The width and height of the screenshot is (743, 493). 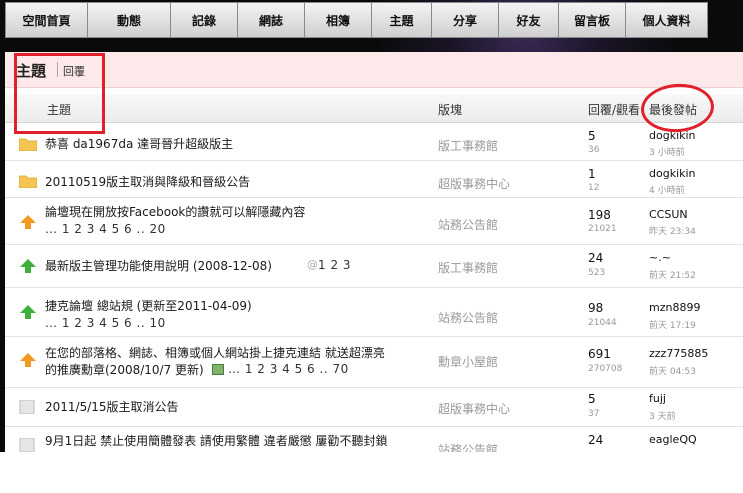 What do you see at coordinates (667, 191) in the screenshot?
I see `last-post-time: 4 小時前` at bounding box center [667, 191].